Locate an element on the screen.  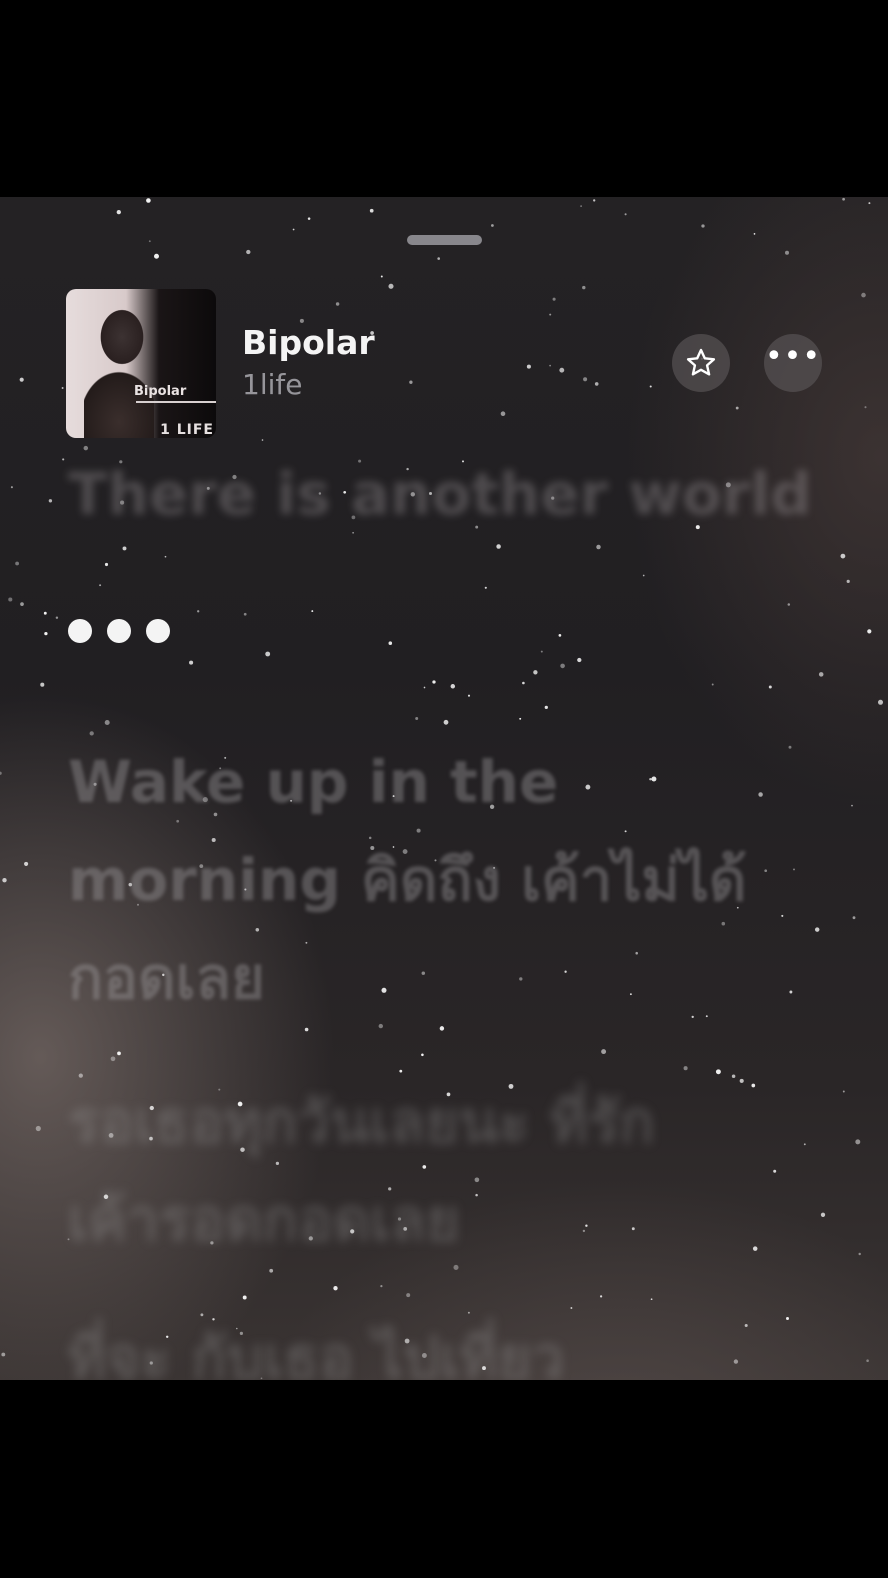
lyrics-waiting-indicator is located at coordinates (119, 631).